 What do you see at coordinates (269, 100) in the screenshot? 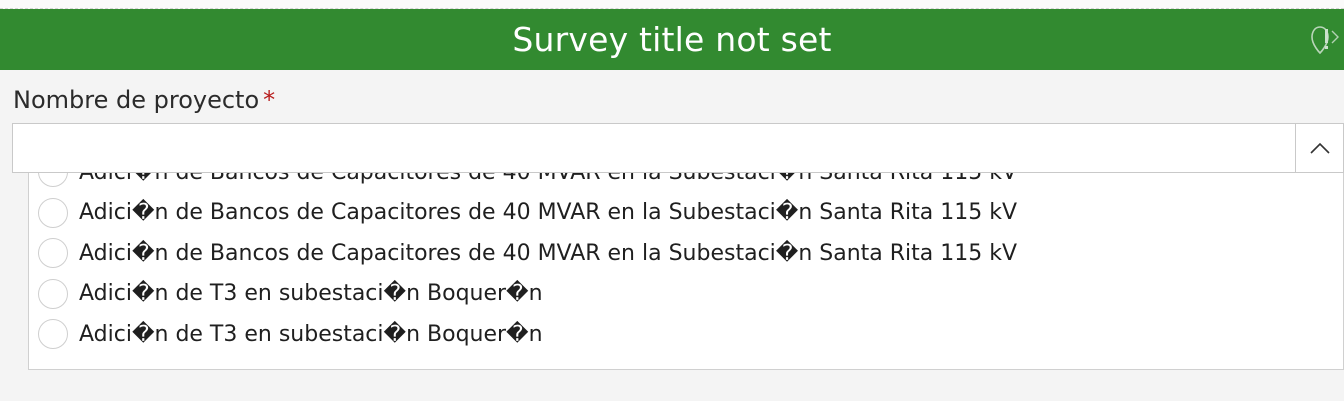
I see `required-mark: *` at bounding box center [269, 100].